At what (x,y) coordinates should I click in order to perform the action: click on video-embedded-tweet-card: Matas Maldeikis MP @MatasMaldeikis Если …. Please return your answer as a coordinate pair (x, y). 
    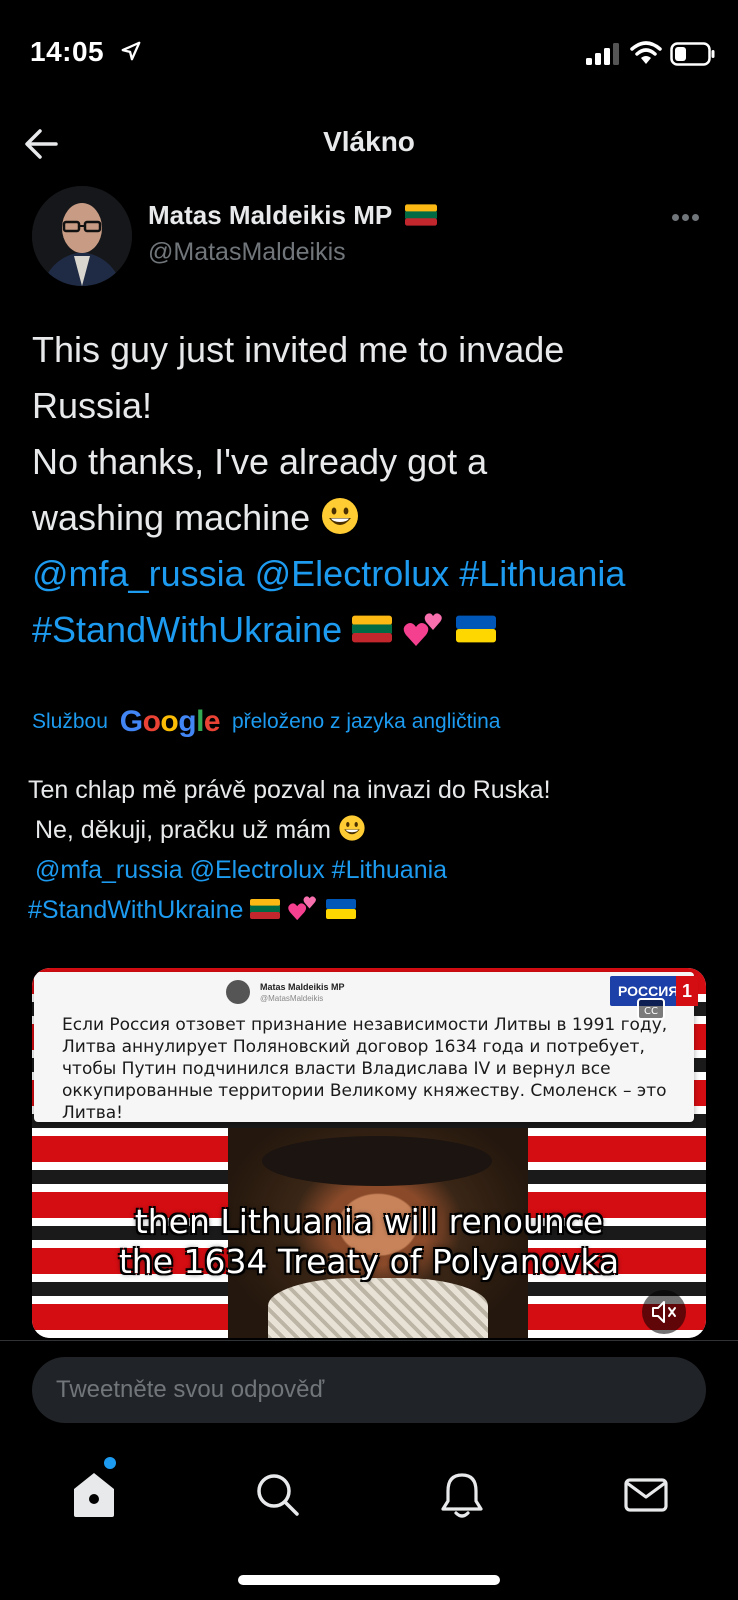
    Looking at the image, I should click on (364, 1047).